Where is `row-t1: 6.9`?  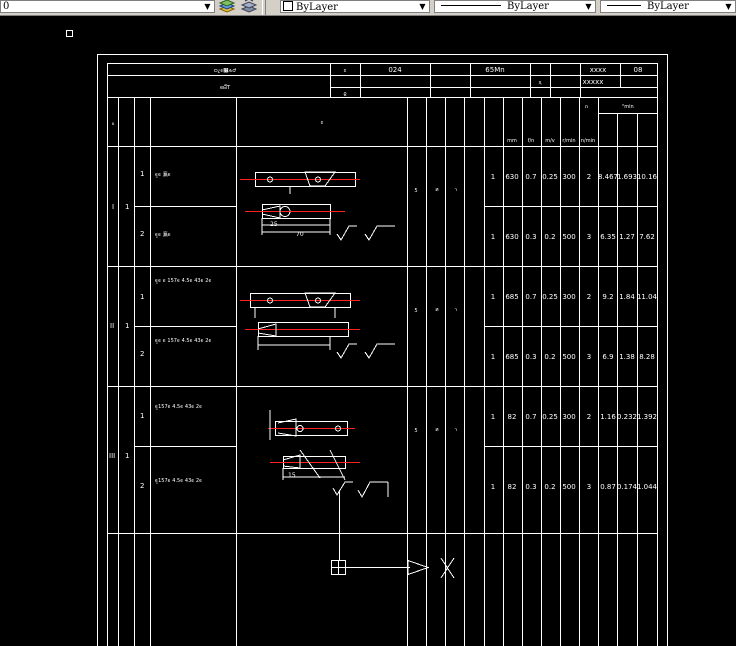 row-t1: 6.9 is located at coordinates (607, 357).